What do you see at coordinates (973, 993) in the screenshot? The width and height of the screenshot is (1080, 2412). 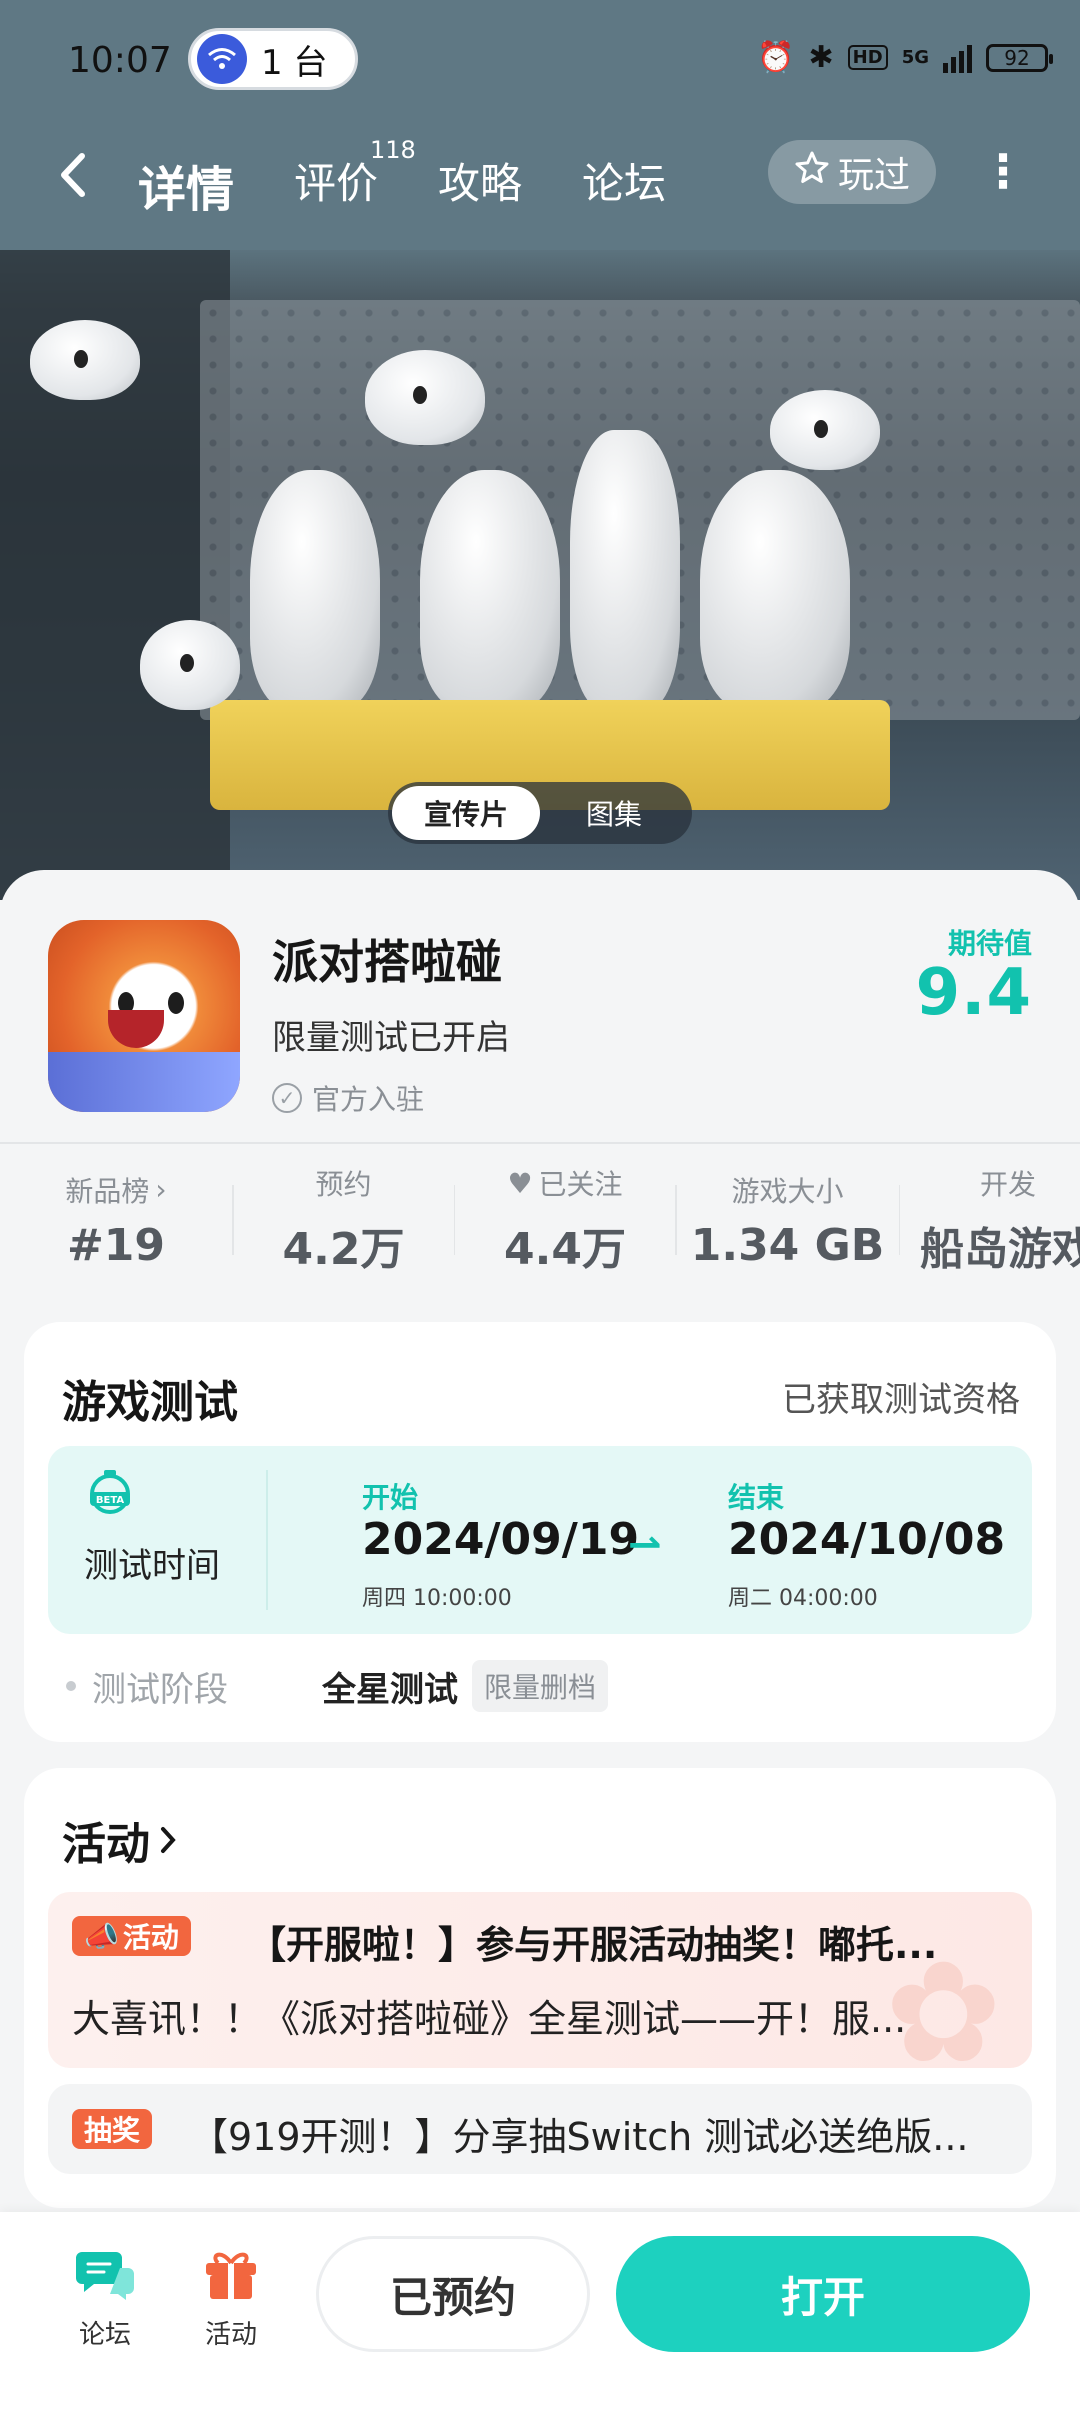 I see `expect-score: 9.4` at bounding box center [973, 993].